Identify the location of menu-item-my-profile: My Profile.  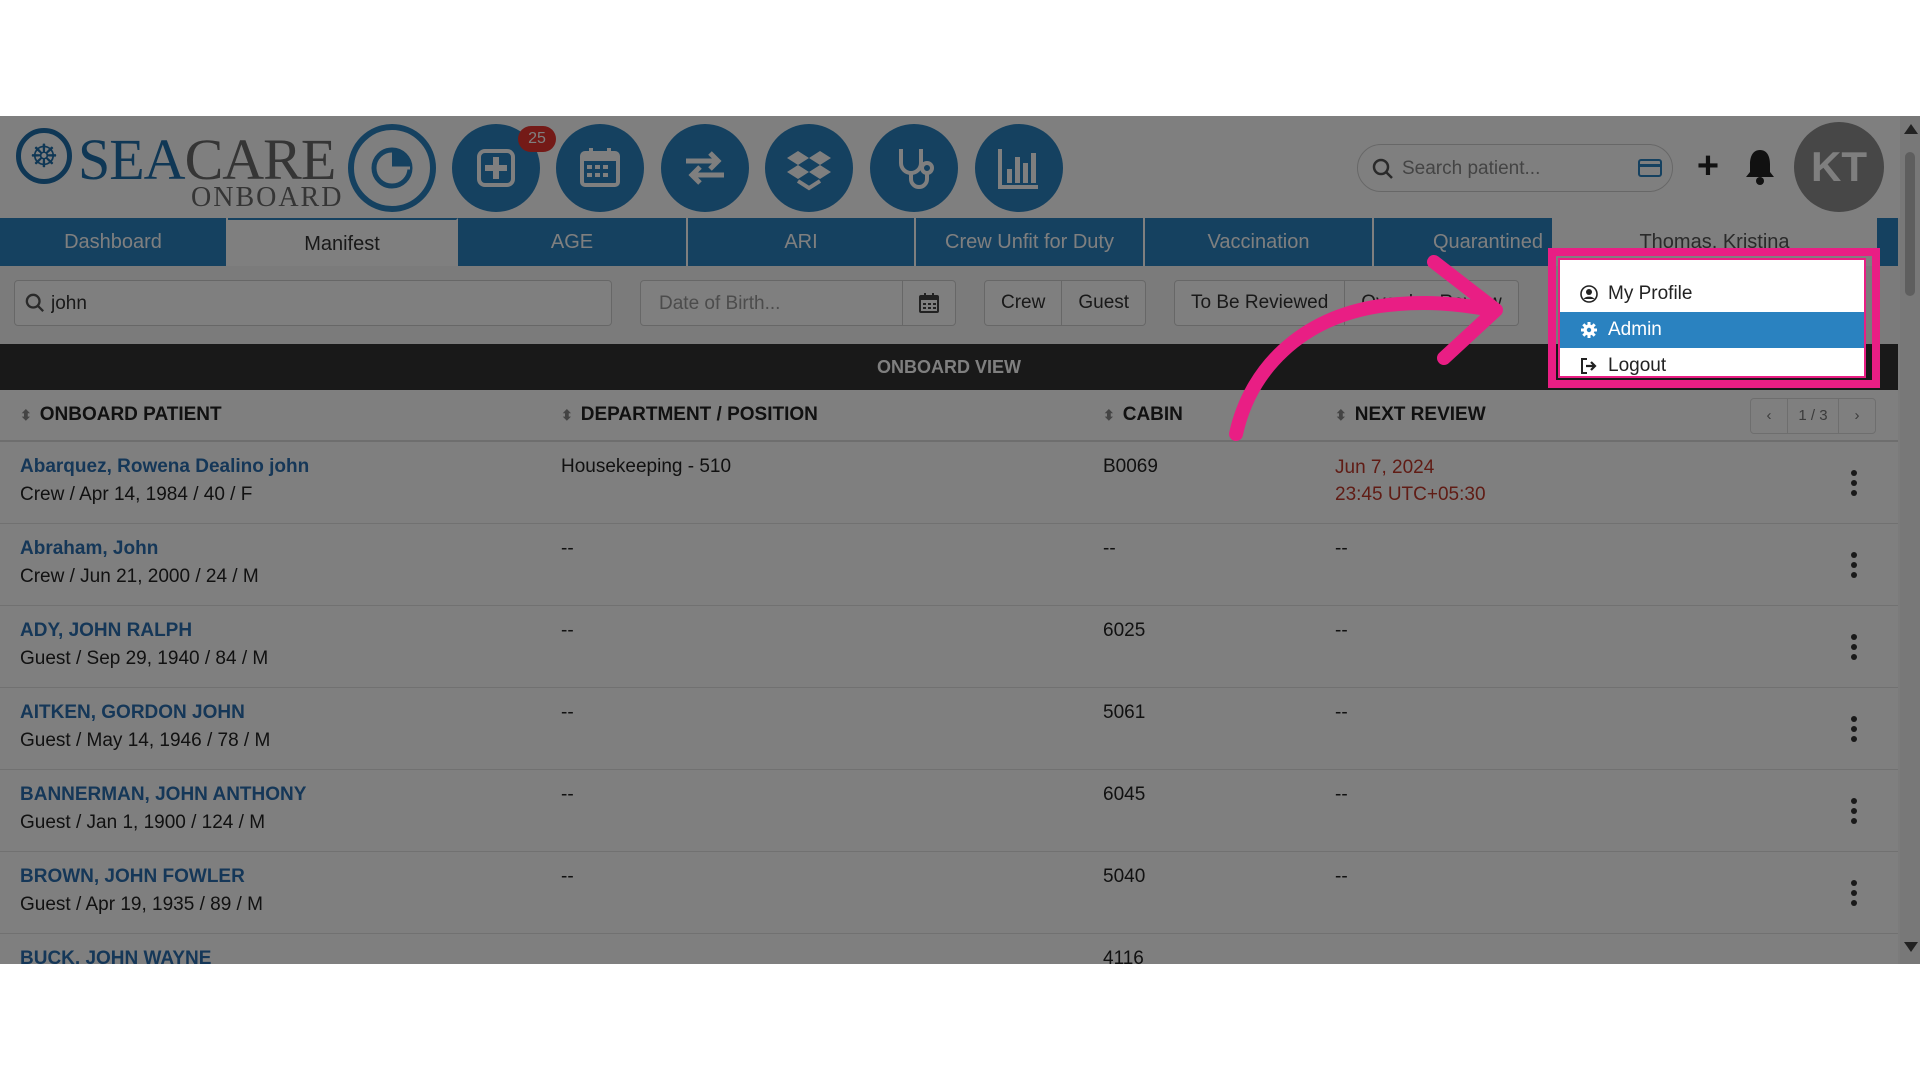
(1712, 294).